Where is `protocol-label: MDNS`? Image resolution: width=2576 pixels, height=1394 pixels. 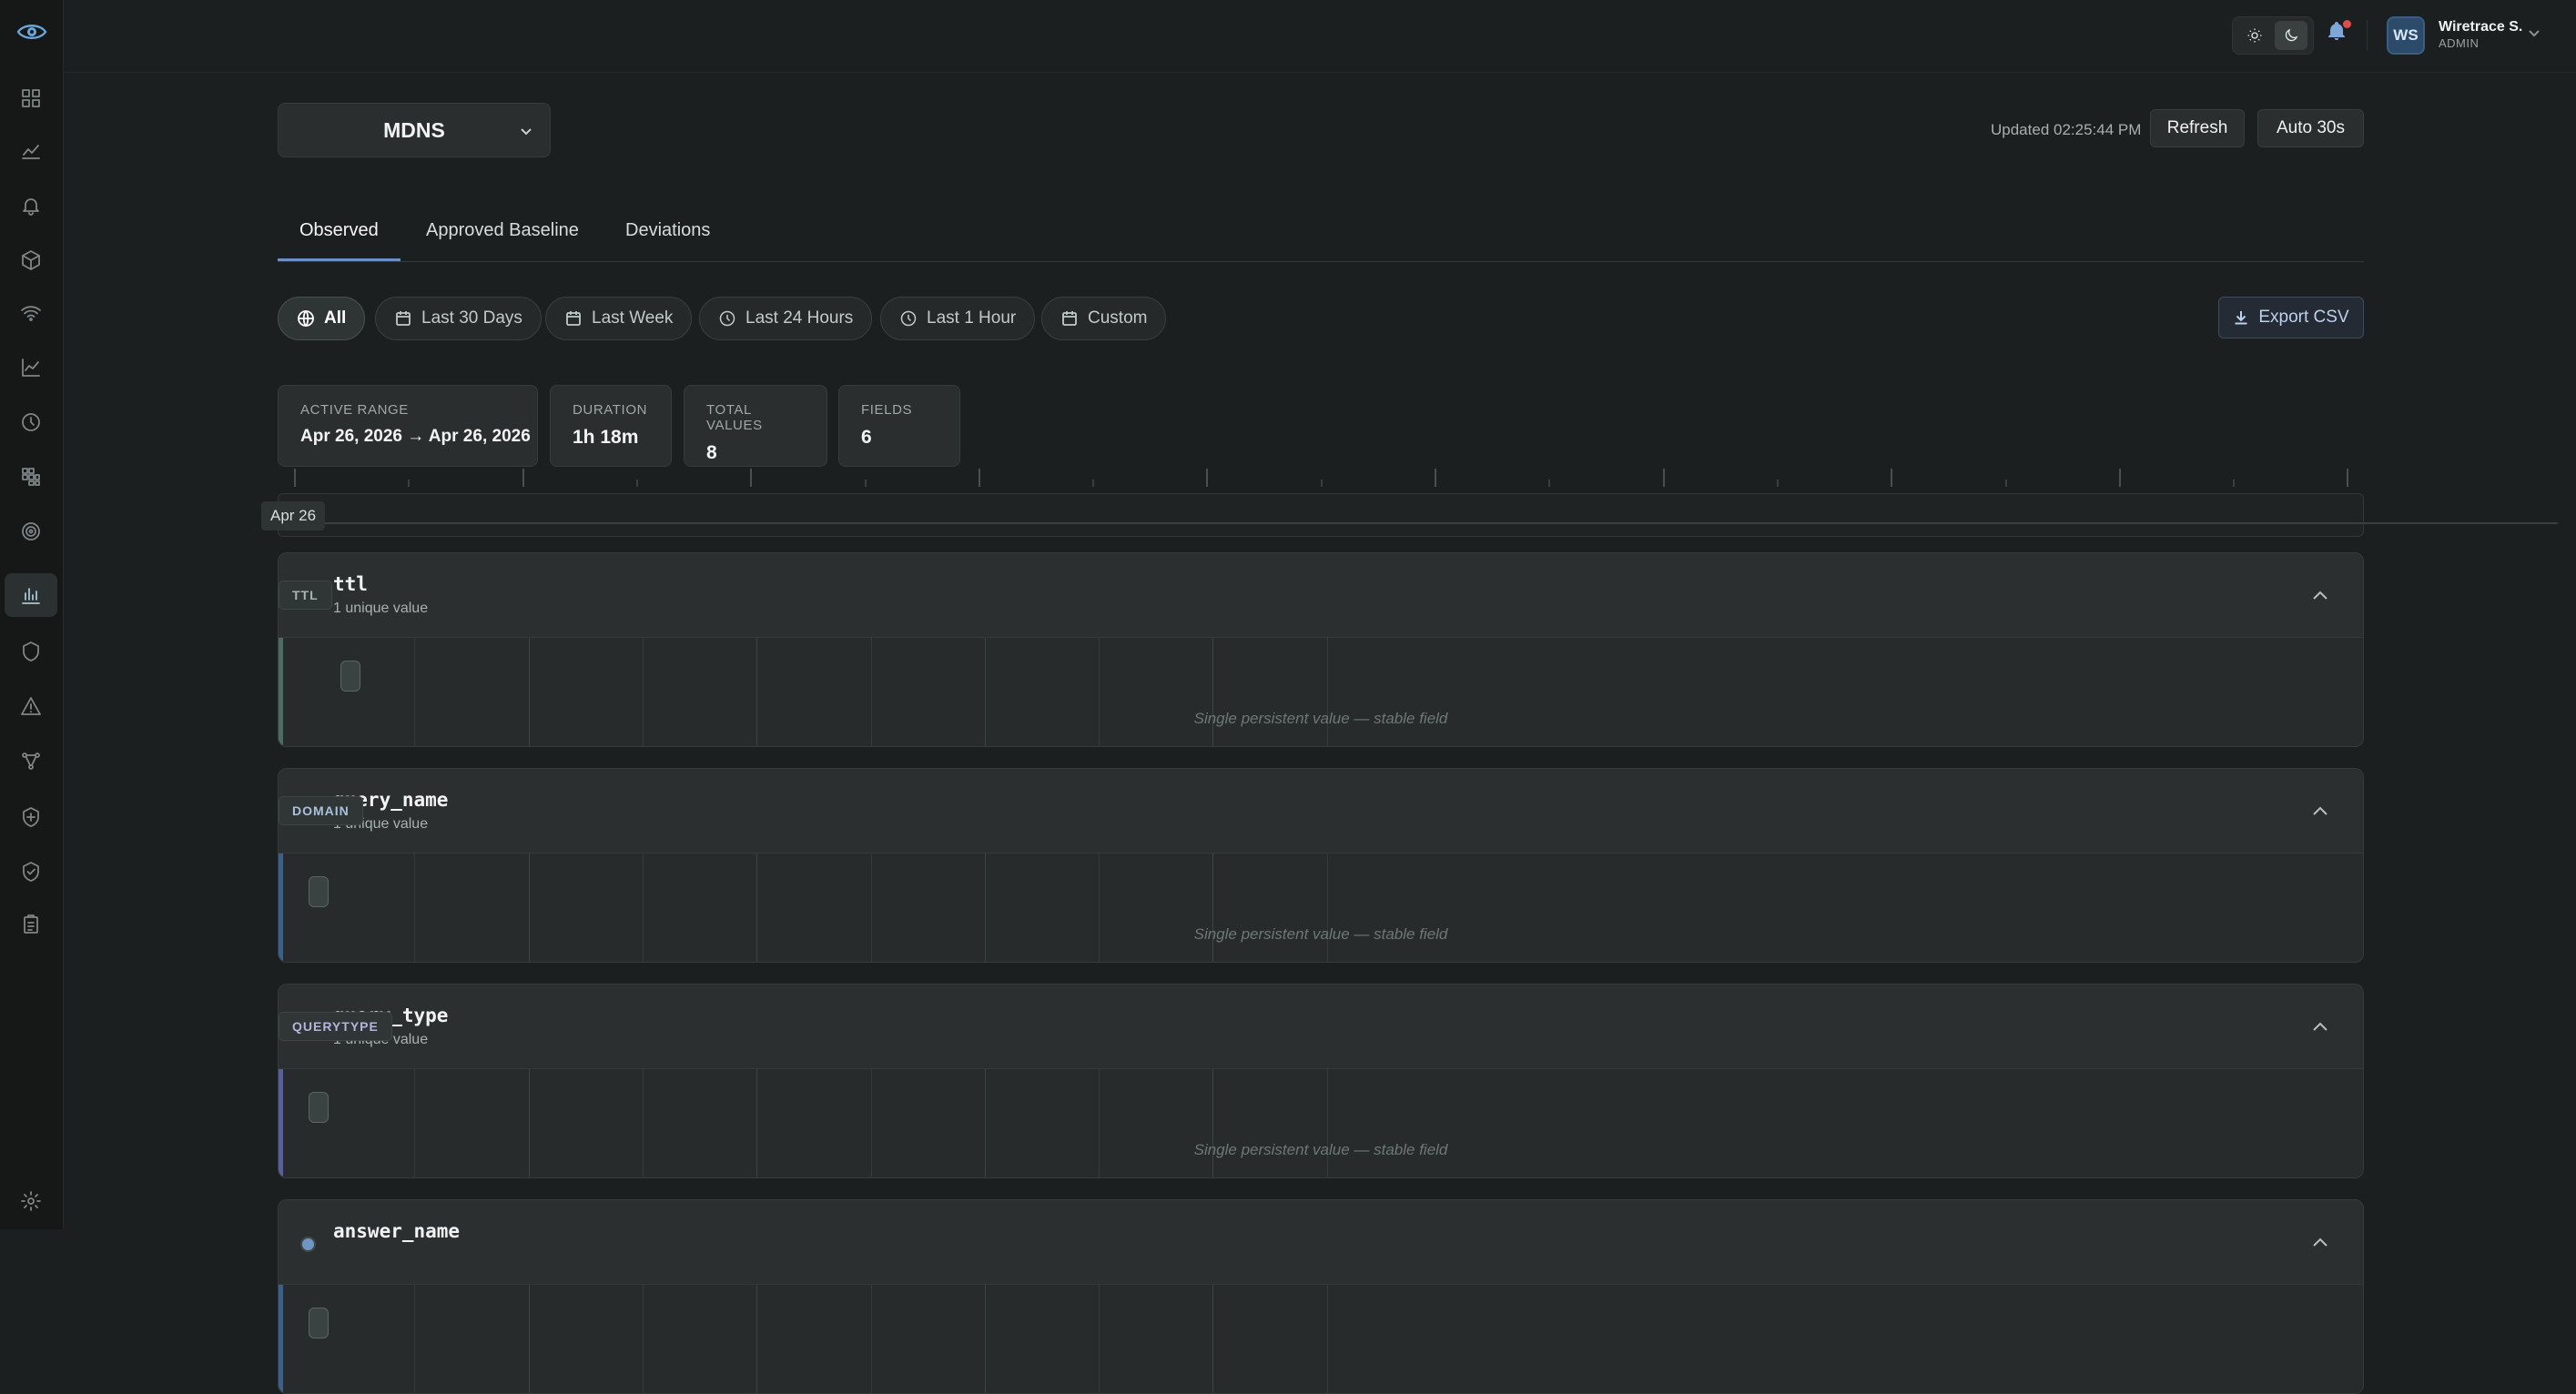
protocol-label: MDNS is located at coordinates (414, 129).